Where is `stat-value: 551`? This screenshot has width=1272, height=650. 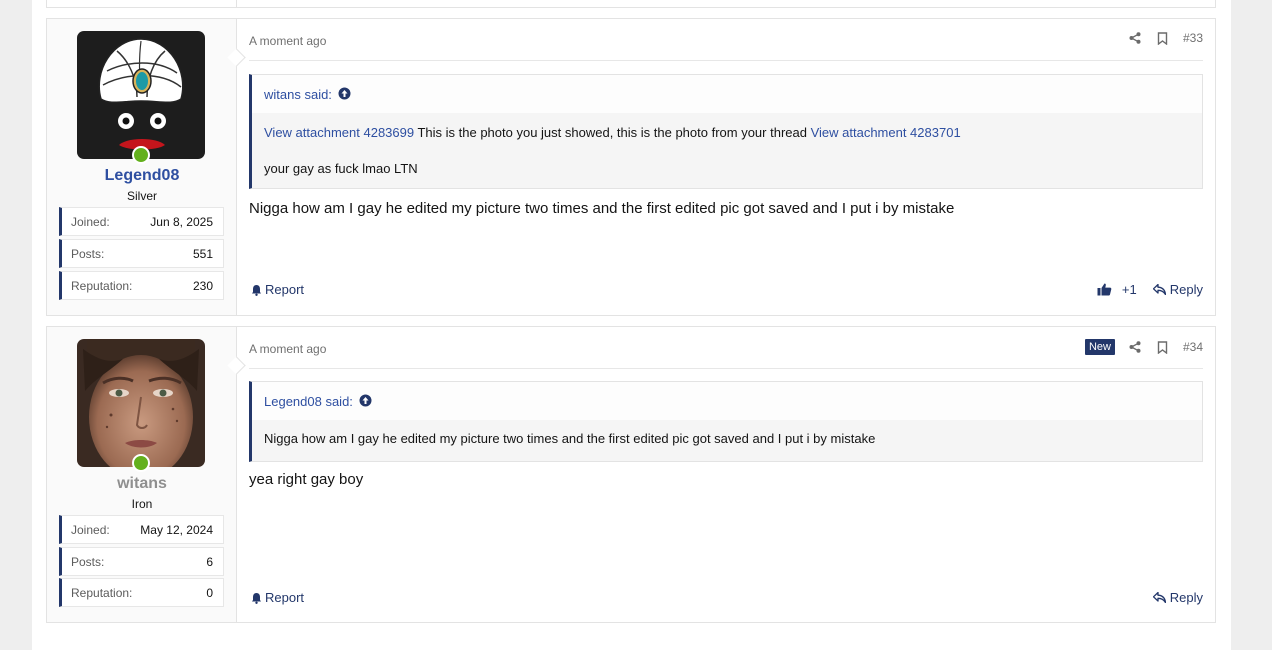
stat-value: 551 is located at coordinates (202, 253).